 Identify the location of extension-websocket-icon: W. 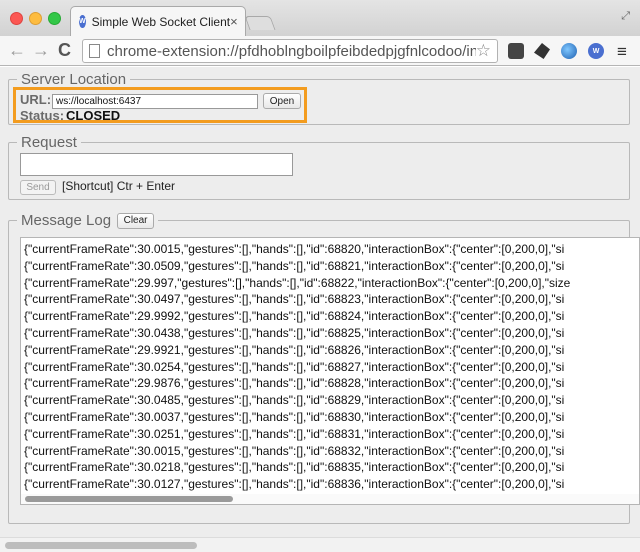
(596, 51).